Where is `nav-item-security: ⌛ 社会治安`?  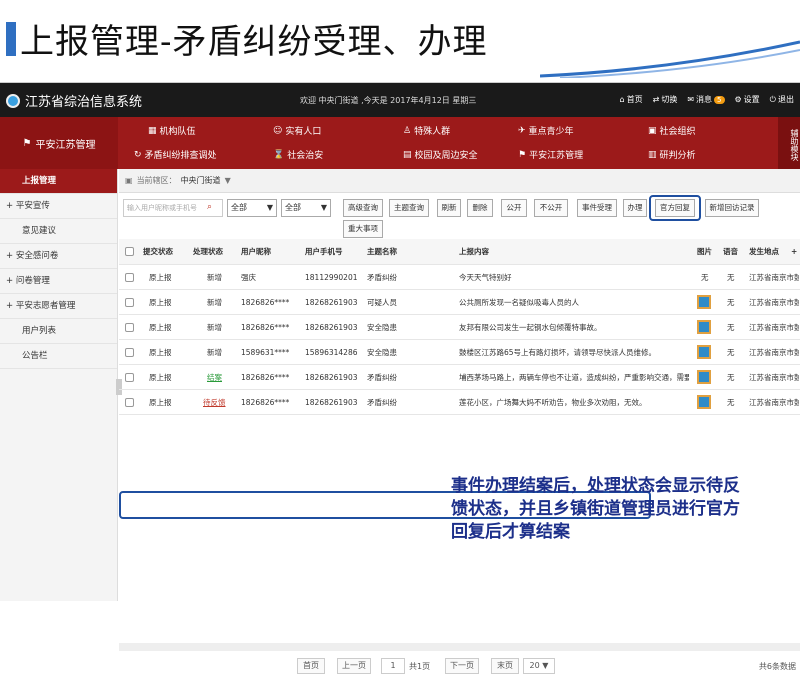
nav-item-security: ⌛ 社会治安 is located at coordinates (298, 155).